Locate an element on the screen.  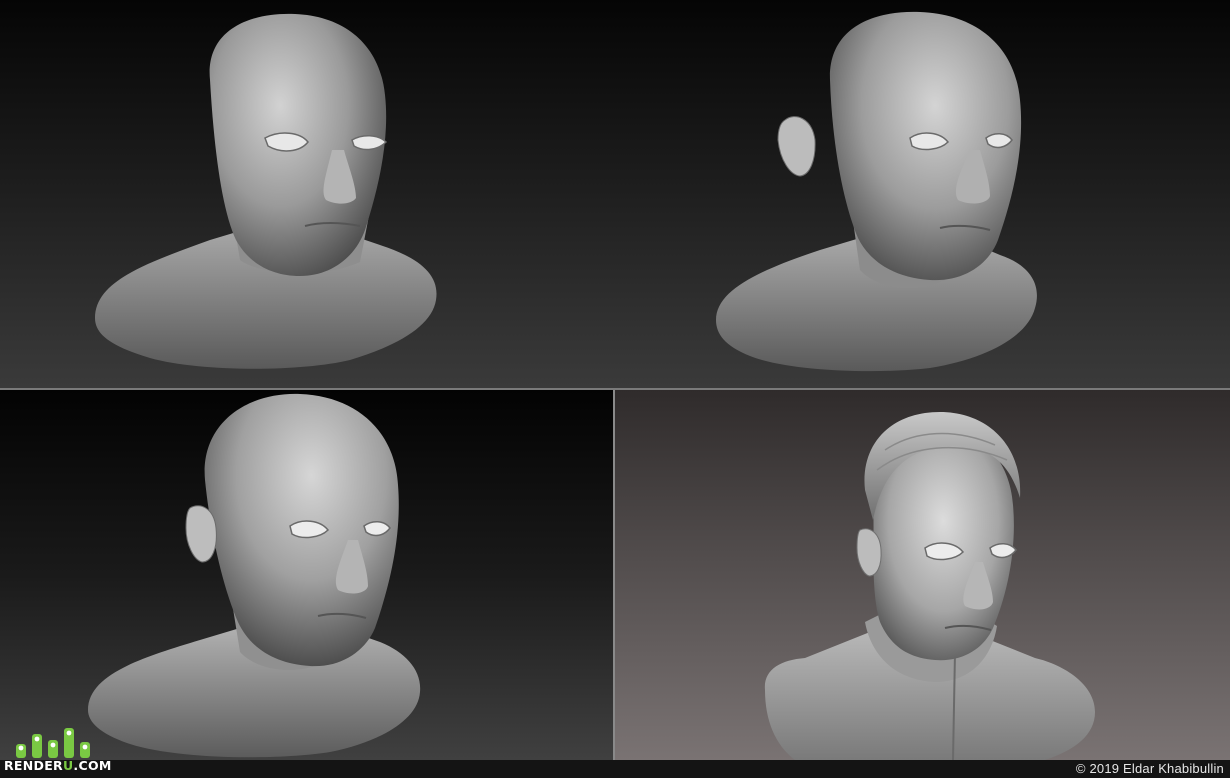
logo-text-main: RENDER is located at coordinates (33, 765).